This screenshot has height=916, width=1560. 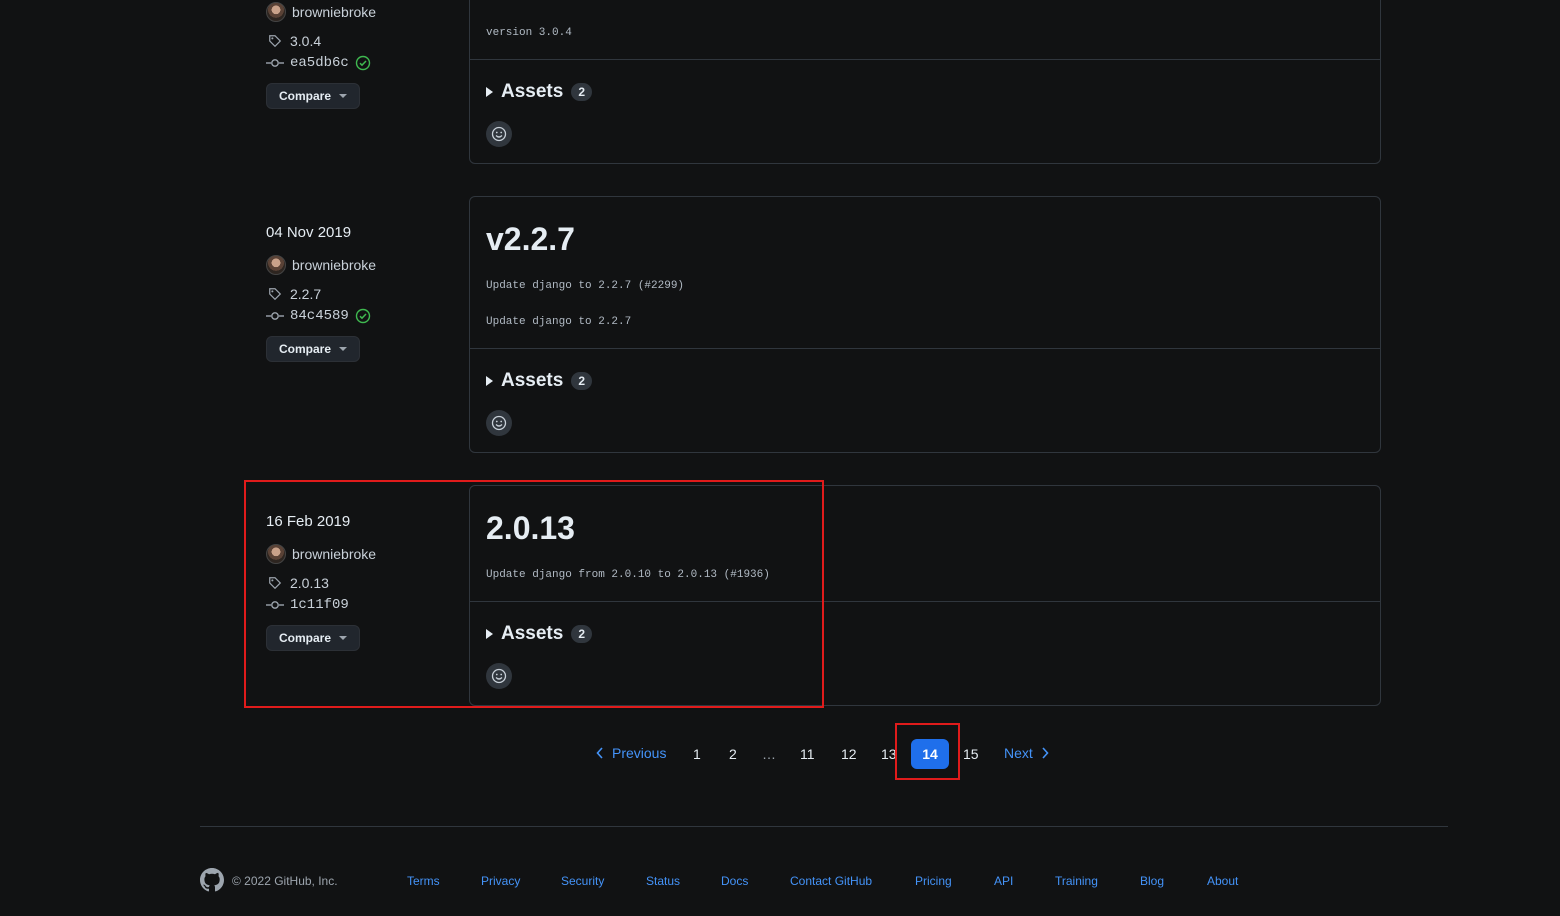 I want to click on release-tag: 2.2.7, so click(x=293, y=294).